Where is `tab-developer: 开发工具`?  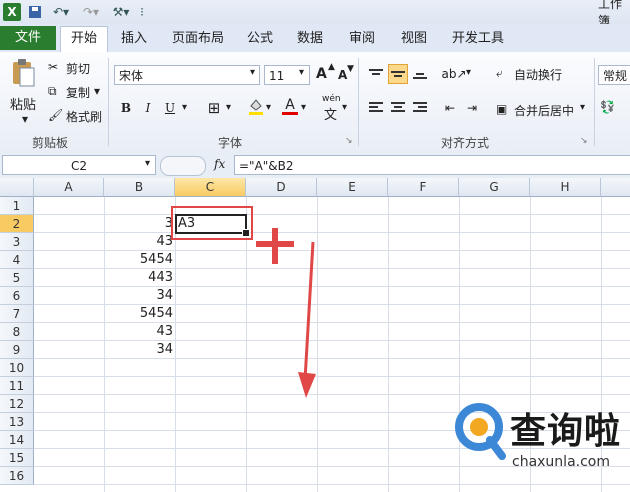 tab-developer: 开发工具 is located at coordinates (478, 39).